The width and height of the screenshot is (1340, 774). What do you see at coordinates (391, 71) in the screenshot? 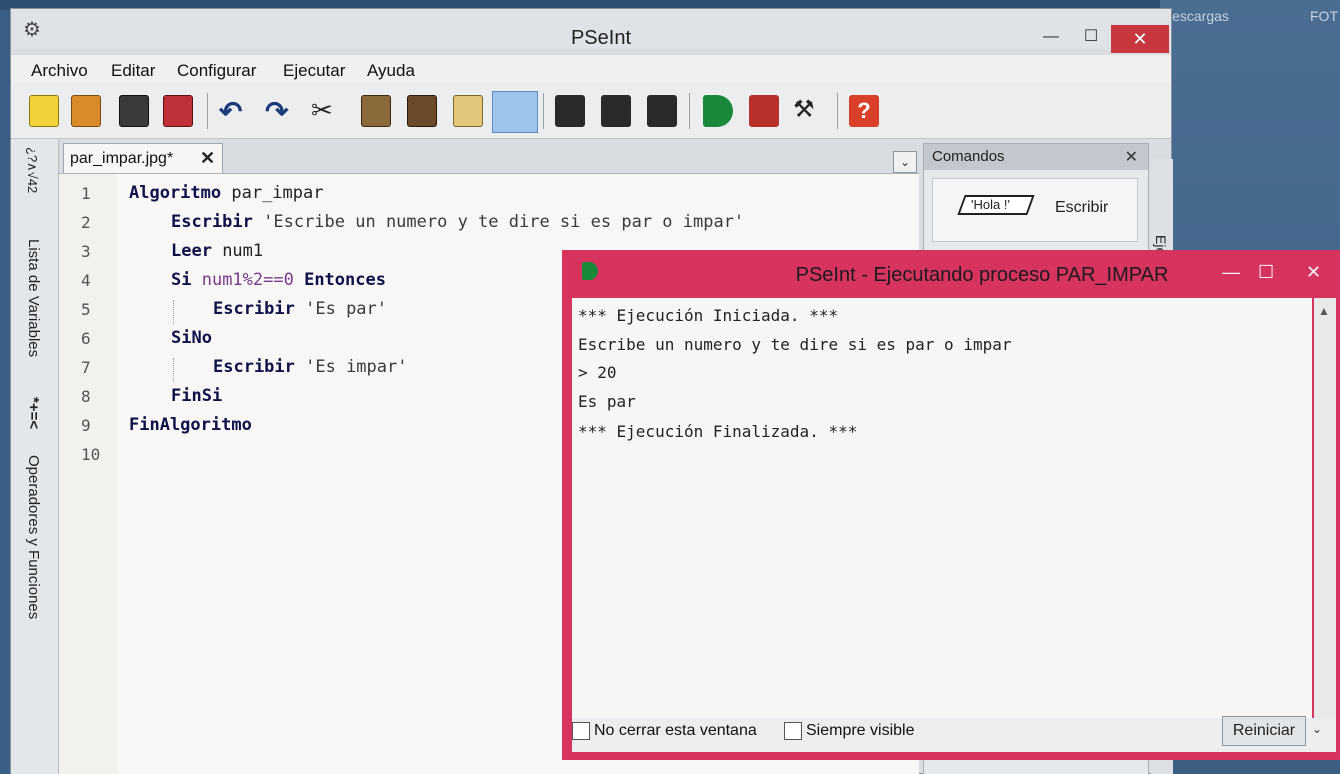
I see `menu-ayuda: Ayuda` at bounding box center [391, 71].